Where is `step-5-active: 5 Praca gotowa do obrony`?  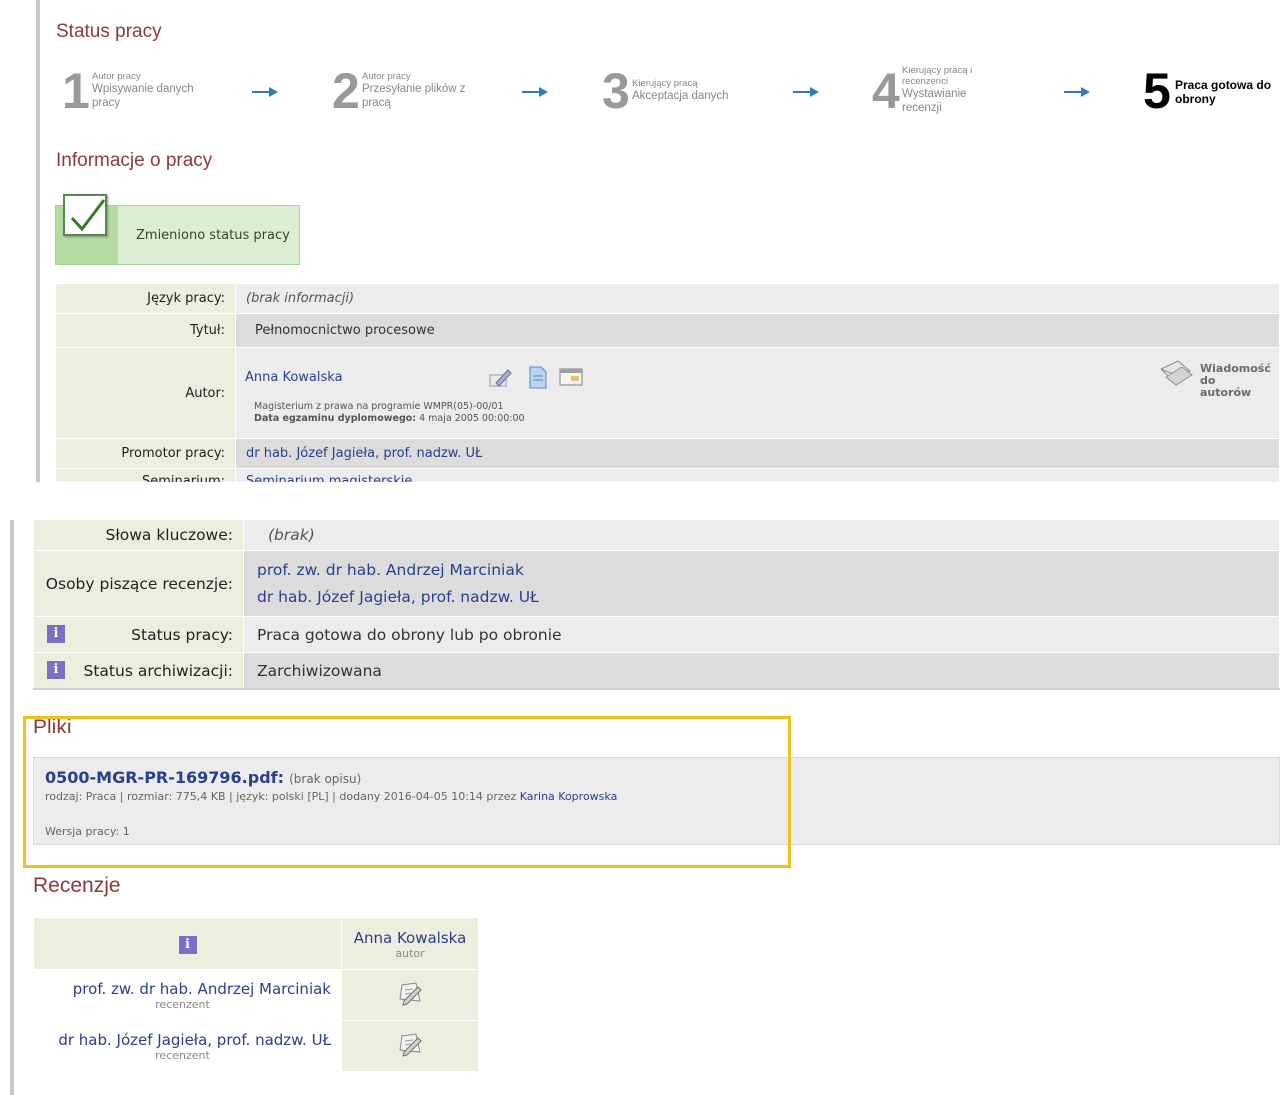 step-5-active: 5 Praca gotowa do obrony is located at coordinates (1207, 91).